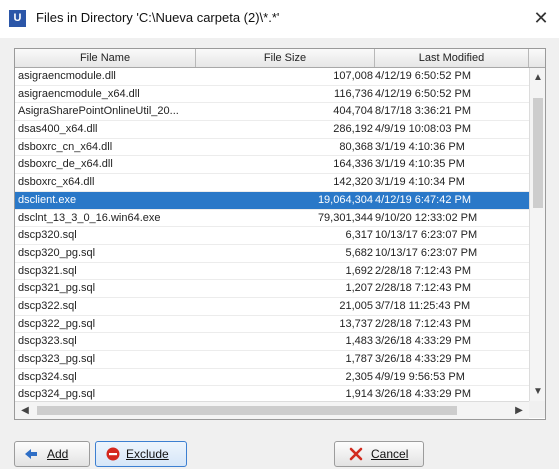 The width and height of the screenshot is (559, 469). I want to click on table-row: dscp321_pg.sql 1,207 2/28/18 7:12:43 PM, so click(272, 289).